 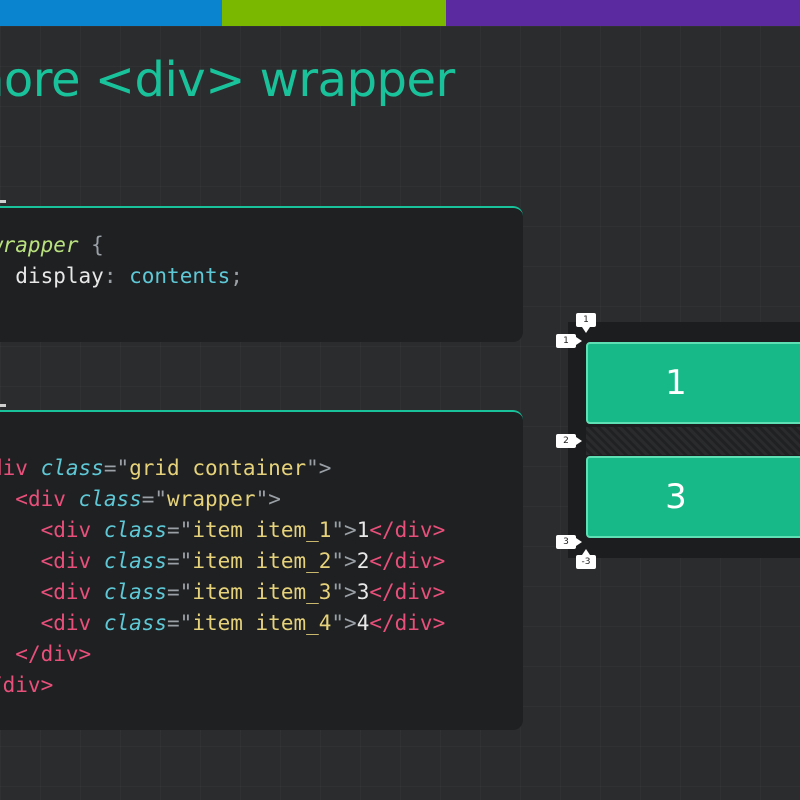 I want to click on top-color-bar, so click(x=400, y=13).